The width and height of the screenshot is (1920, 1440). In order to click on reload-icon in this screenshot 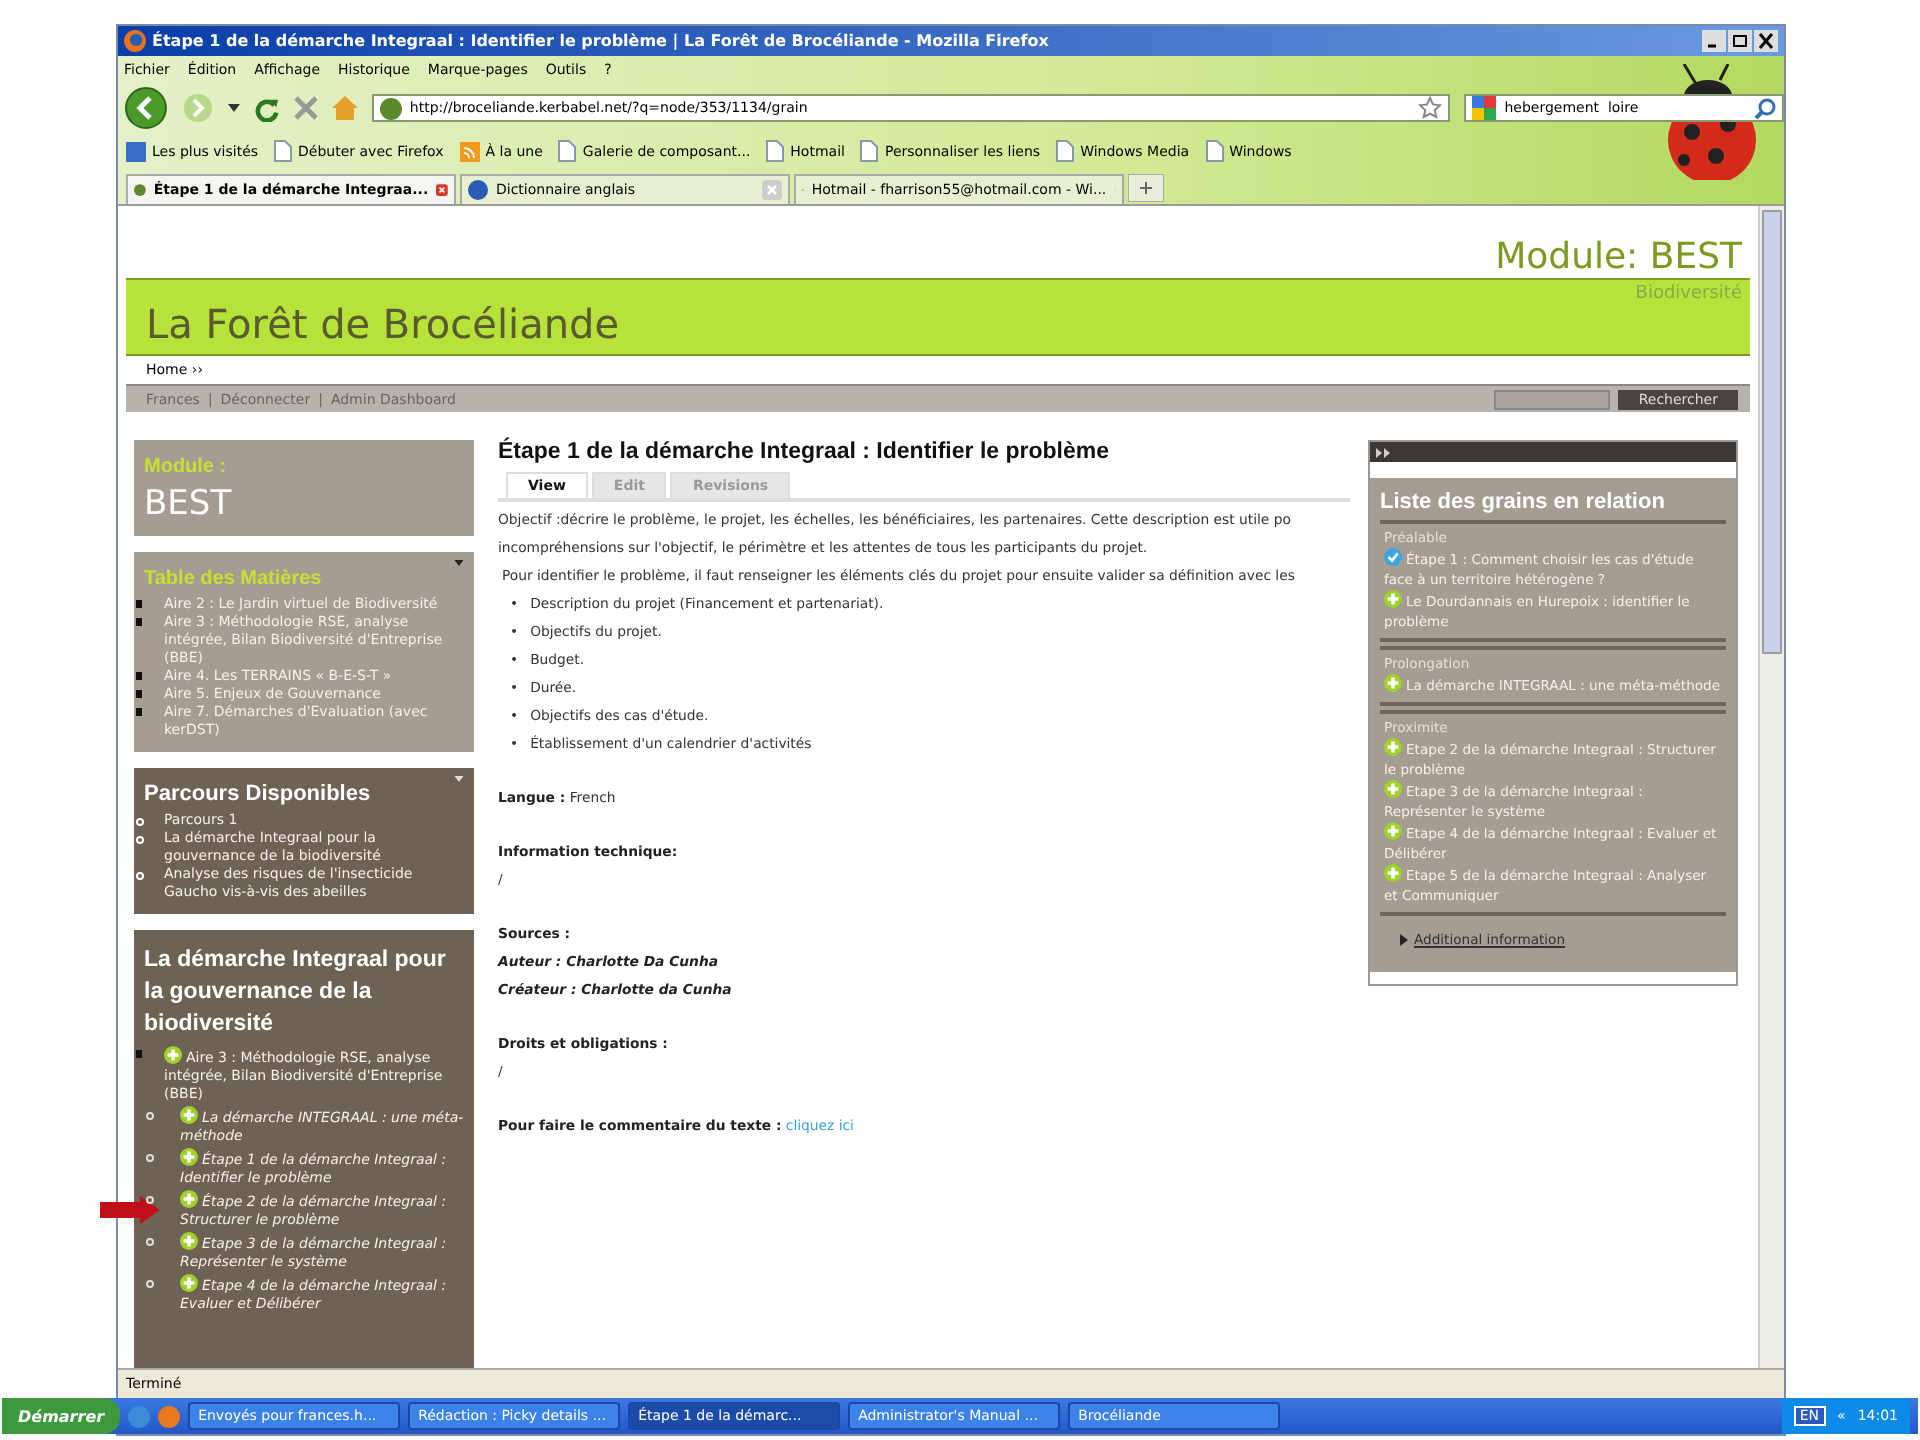, I will do `click(266, 108)`.